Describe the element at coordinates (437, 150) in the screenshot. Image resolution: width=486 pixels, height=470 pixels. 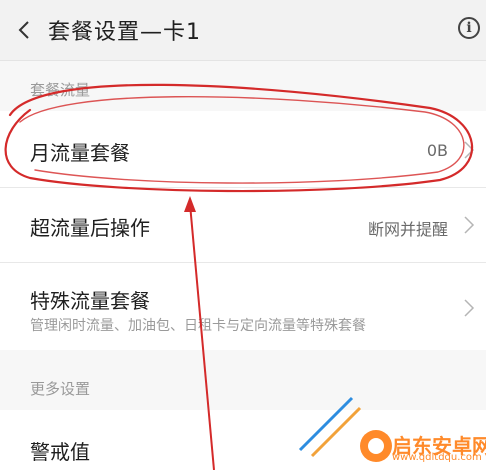
I see `row-value: 0B` at that location.